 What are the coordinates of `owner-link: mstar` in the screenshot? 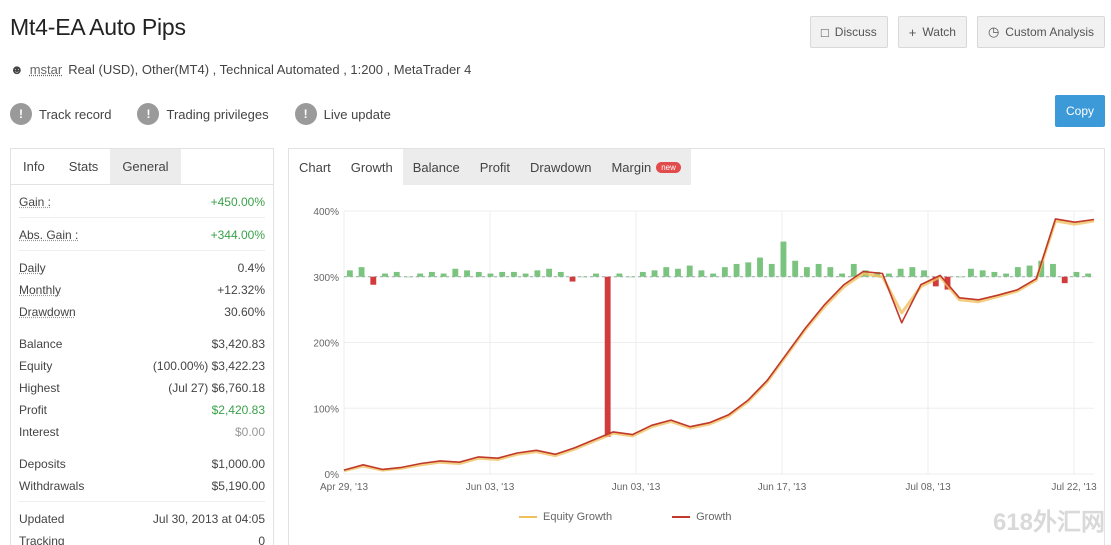 It's located at (46, 69).